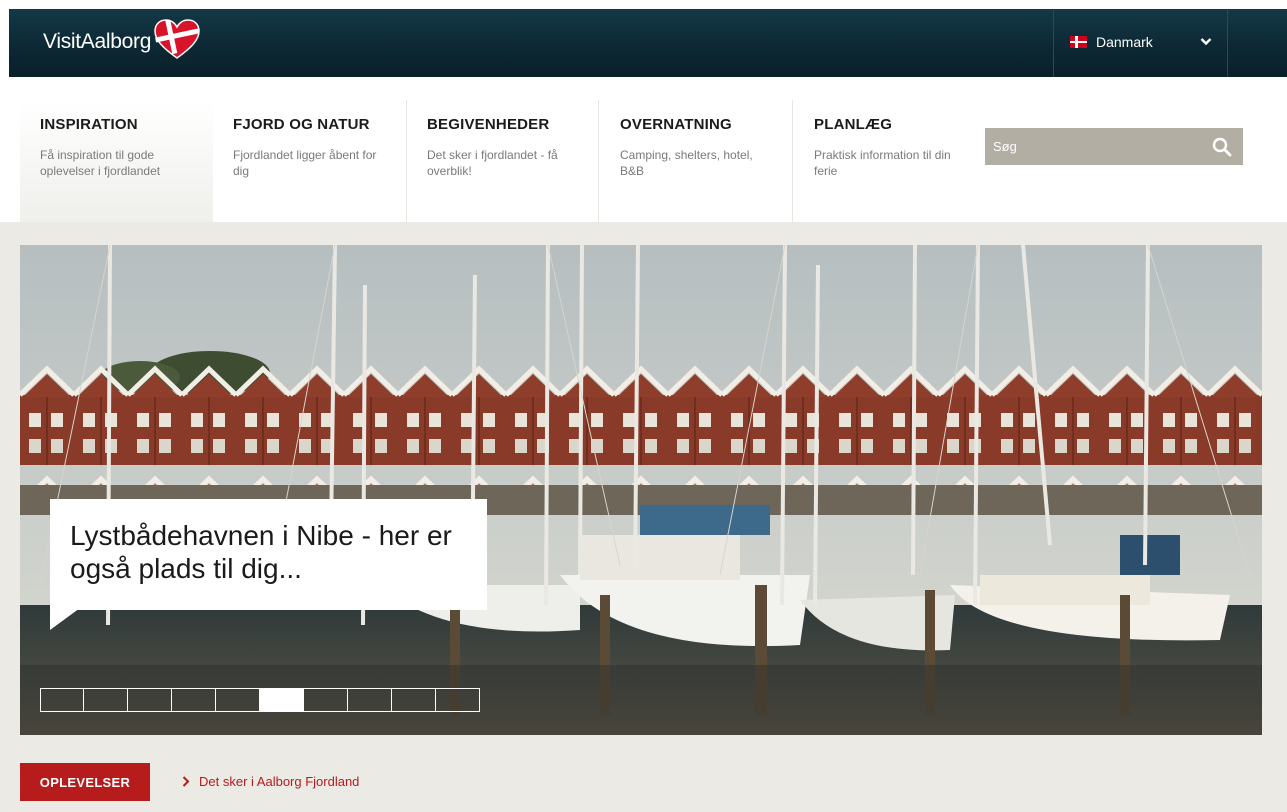 The height and width of the screenshot is (812, 1287). I want to click on language-label: Danmark, so click(1124, 42).